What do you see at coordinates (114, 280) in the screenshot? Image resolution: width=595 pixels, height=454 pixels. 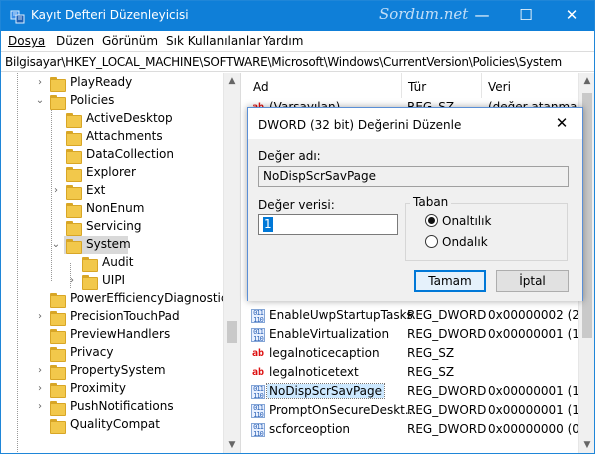 I see `tree-item-label: UIPI` at bounding box center [114, 280].